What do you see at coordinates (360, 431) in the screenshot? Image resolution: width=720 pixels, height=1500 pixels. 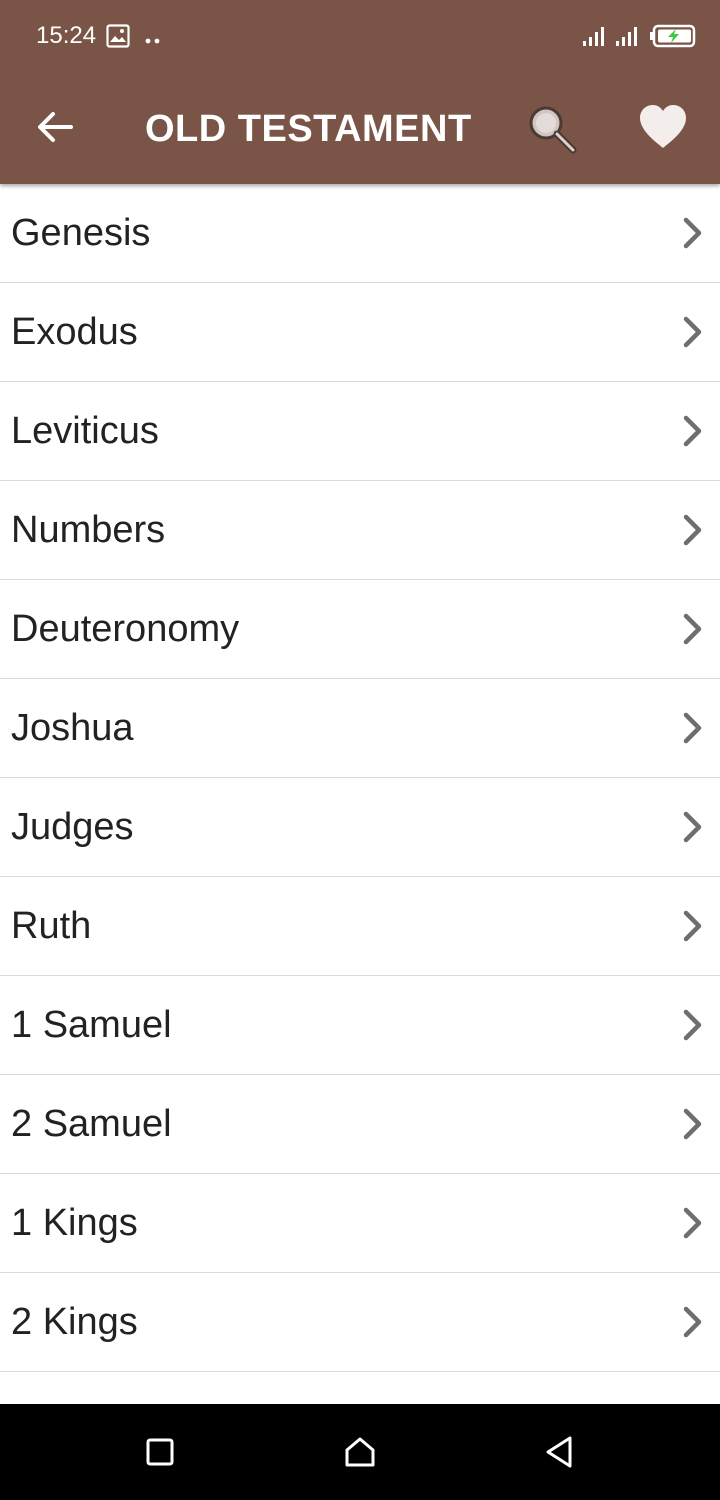 I see `list-item-leviticus: Leviticus` at bounding box center [360, 431].